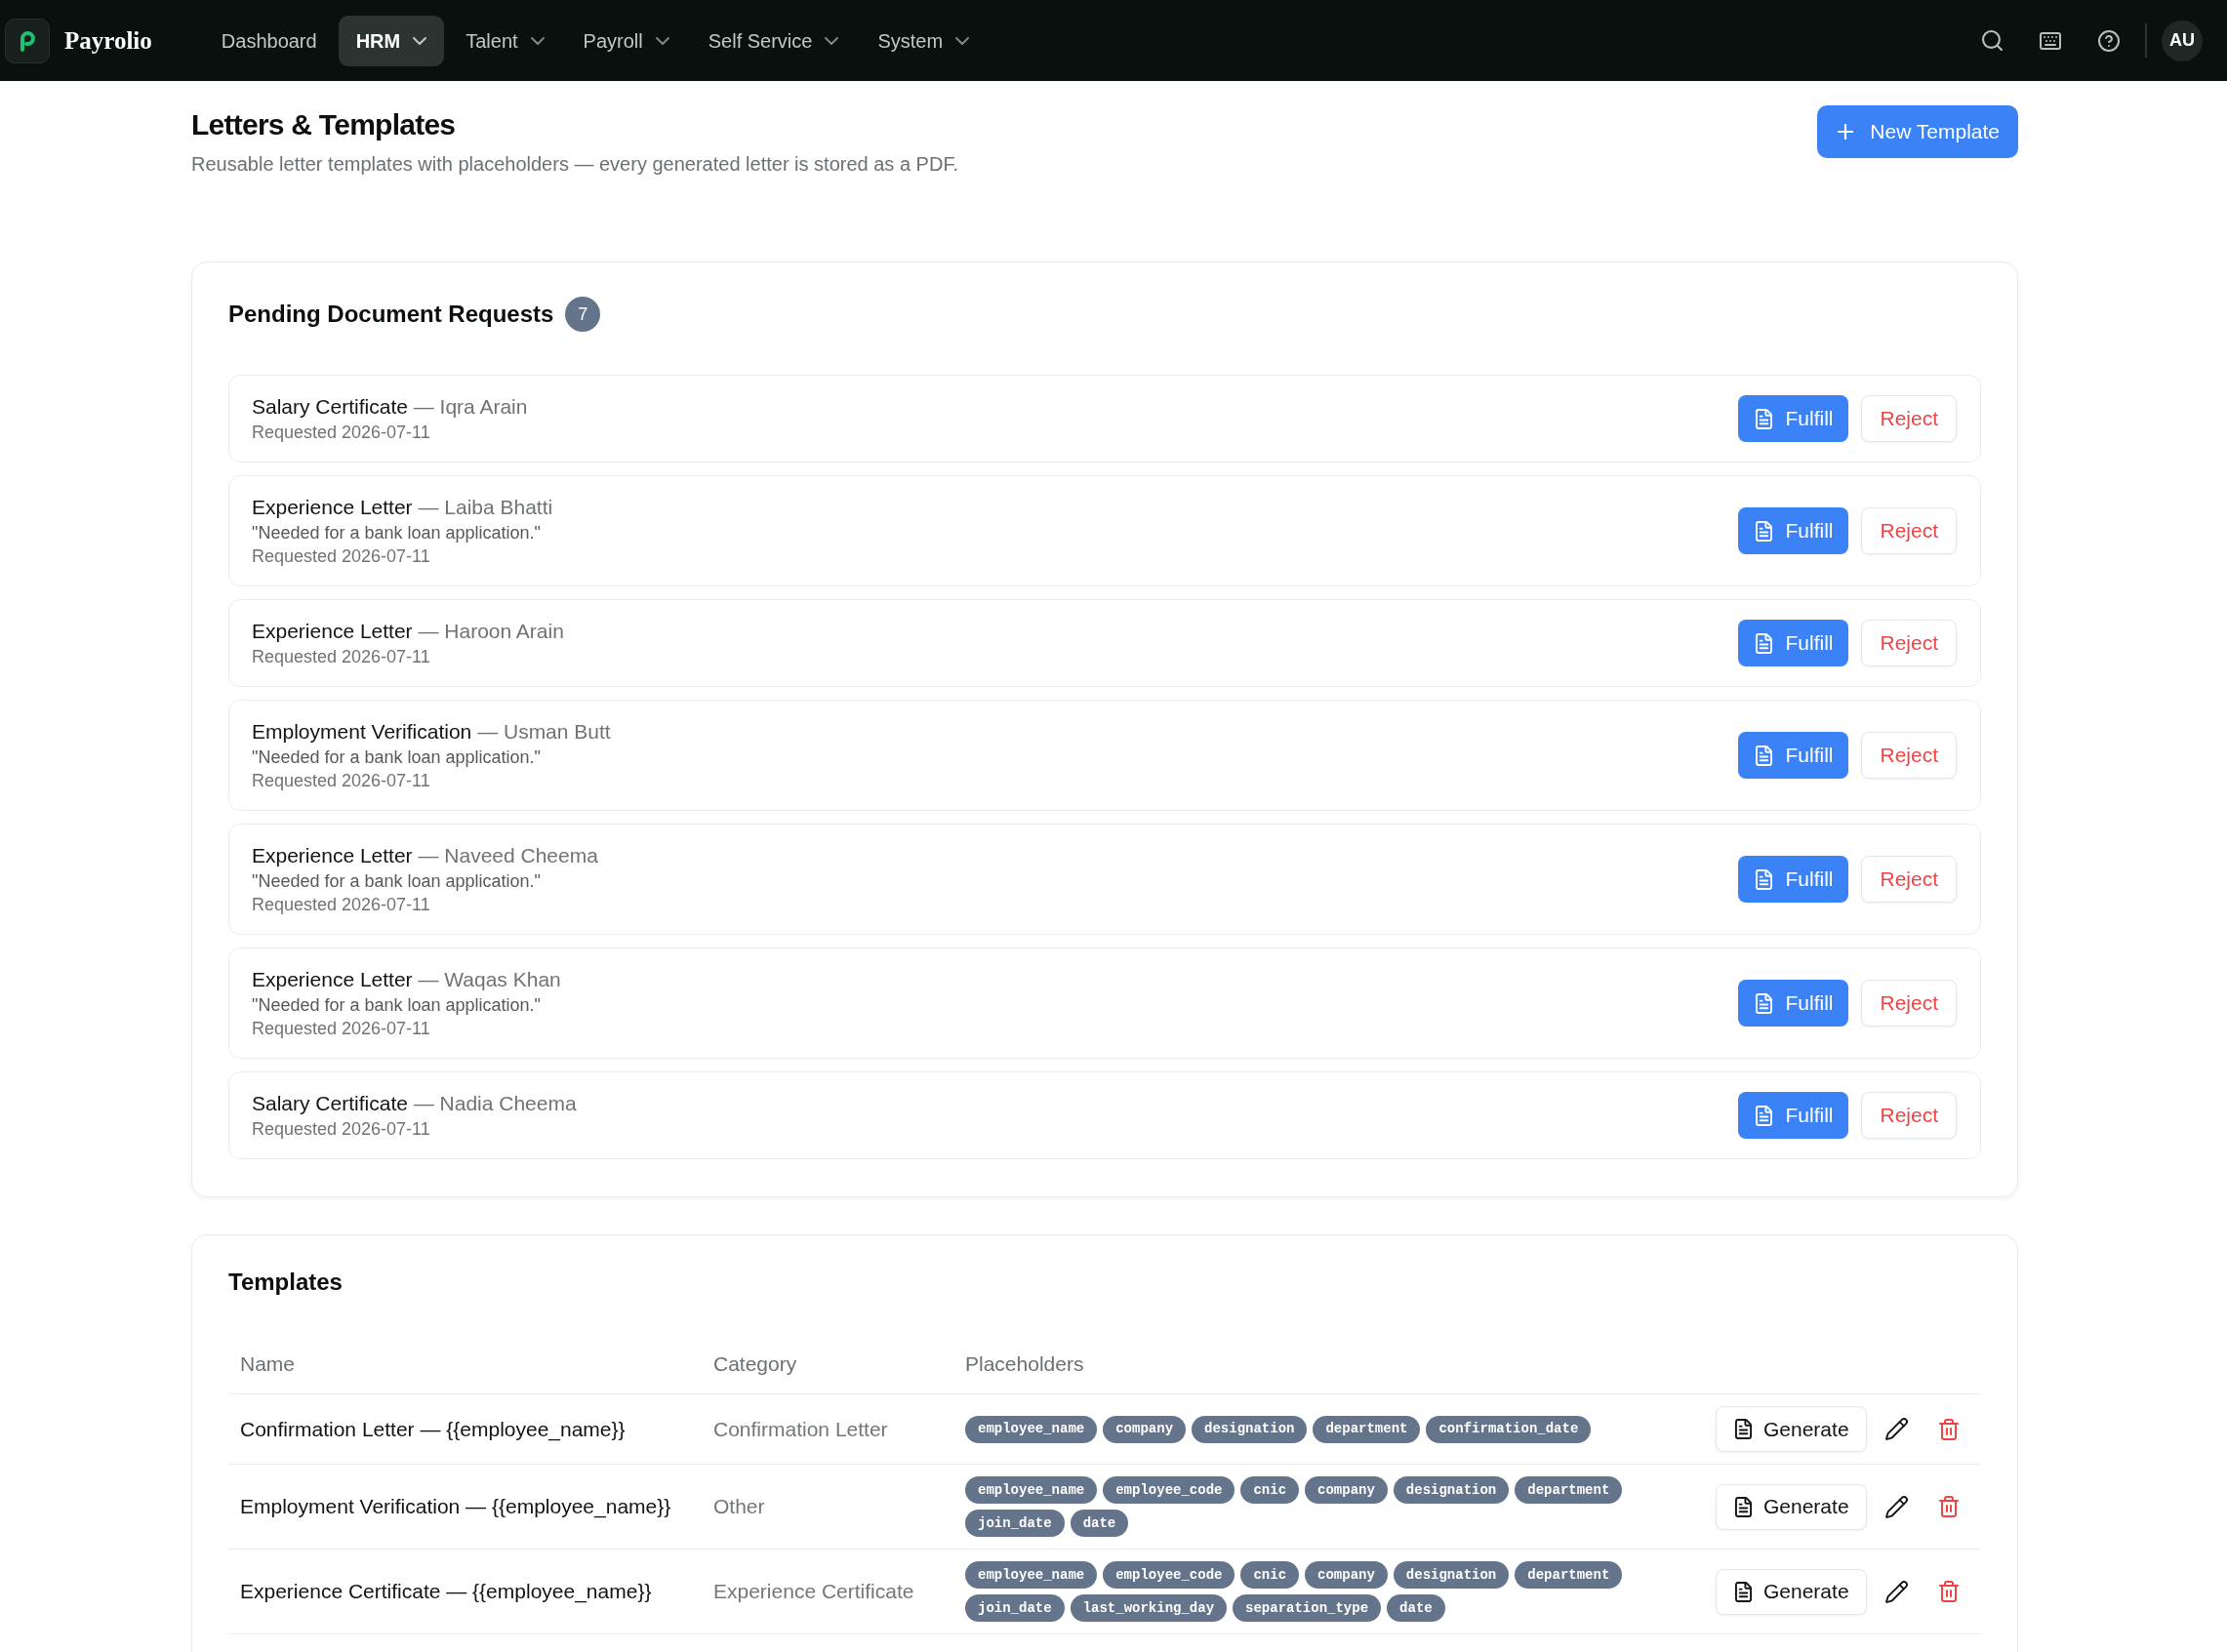 Image resolution: width=2227 pixels, height=1652 pixels. What do you see at coordinates (1149, 1608) in the screenshot?
I see `placeholder-tag: last_working_day` at bounding box center [1149, 1608].